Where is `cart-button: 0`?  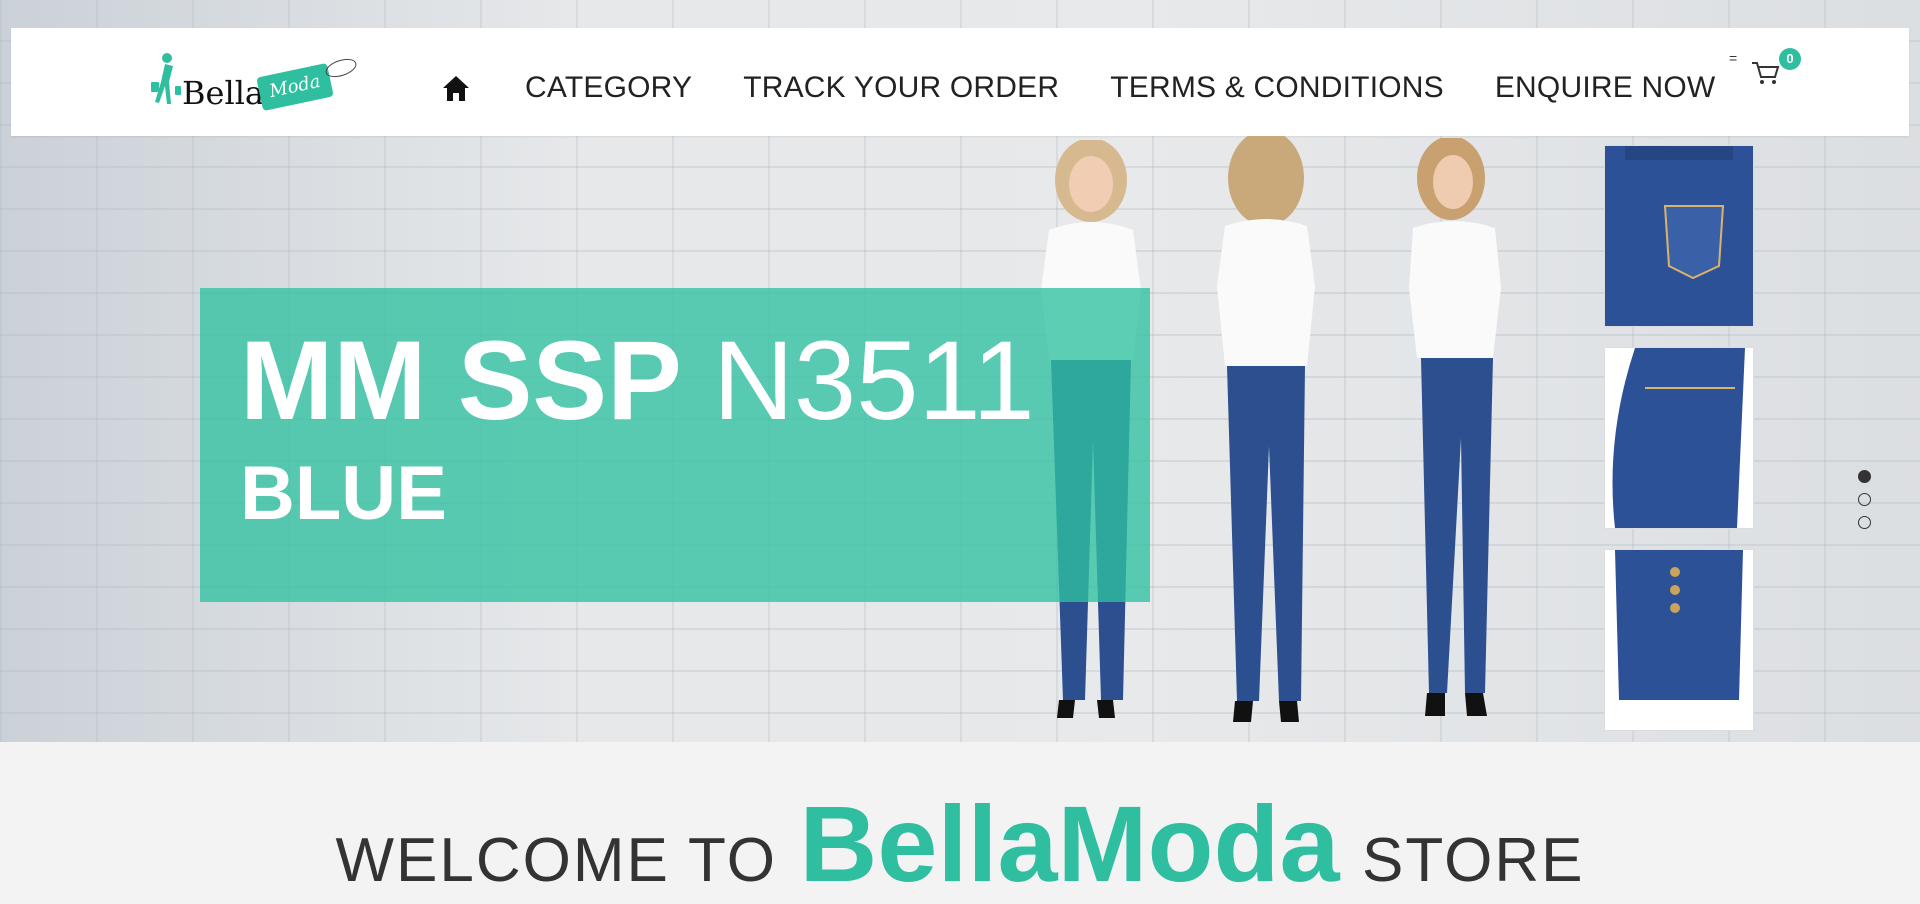 cart-button: 0 is located at coordinates (1776, 76).